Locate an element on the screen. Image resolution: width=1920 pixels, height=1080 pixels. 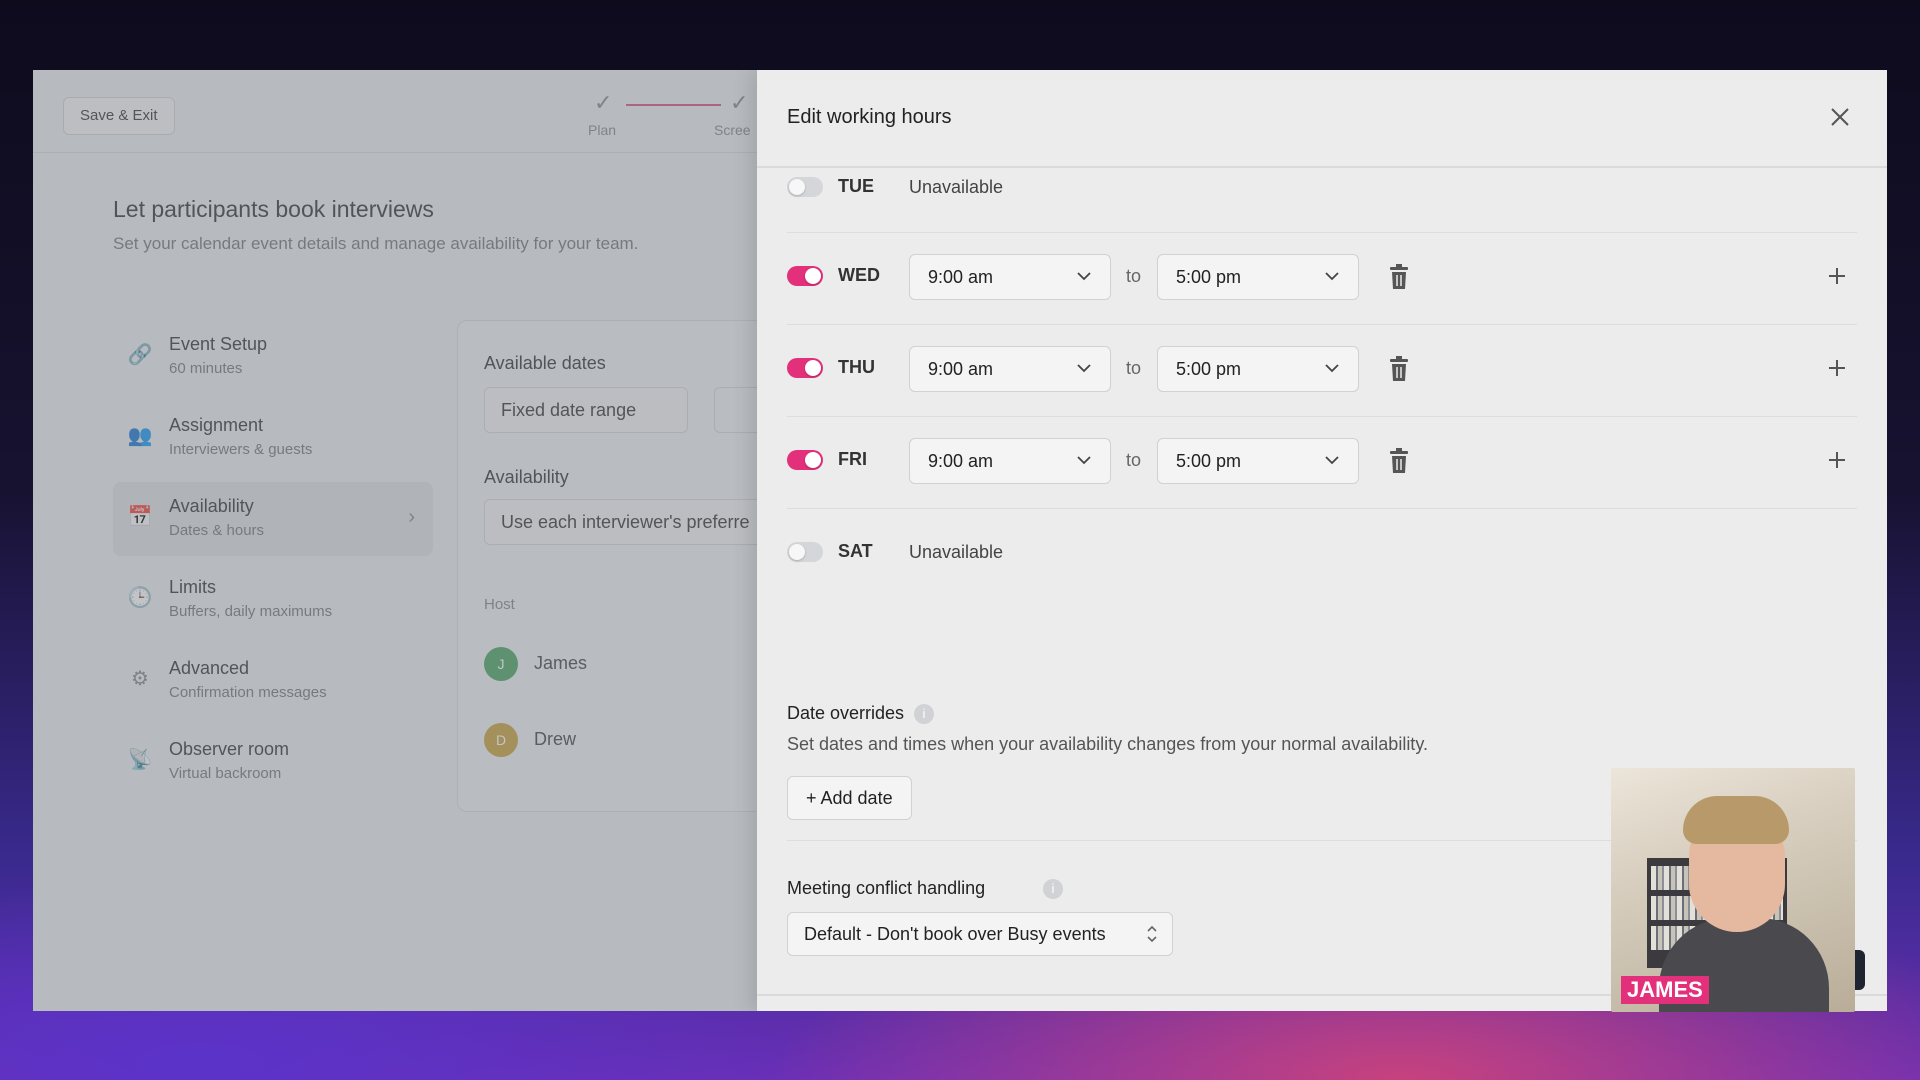
day-row-sat: SAT Unavailable is located at coordinates (1322, 554).